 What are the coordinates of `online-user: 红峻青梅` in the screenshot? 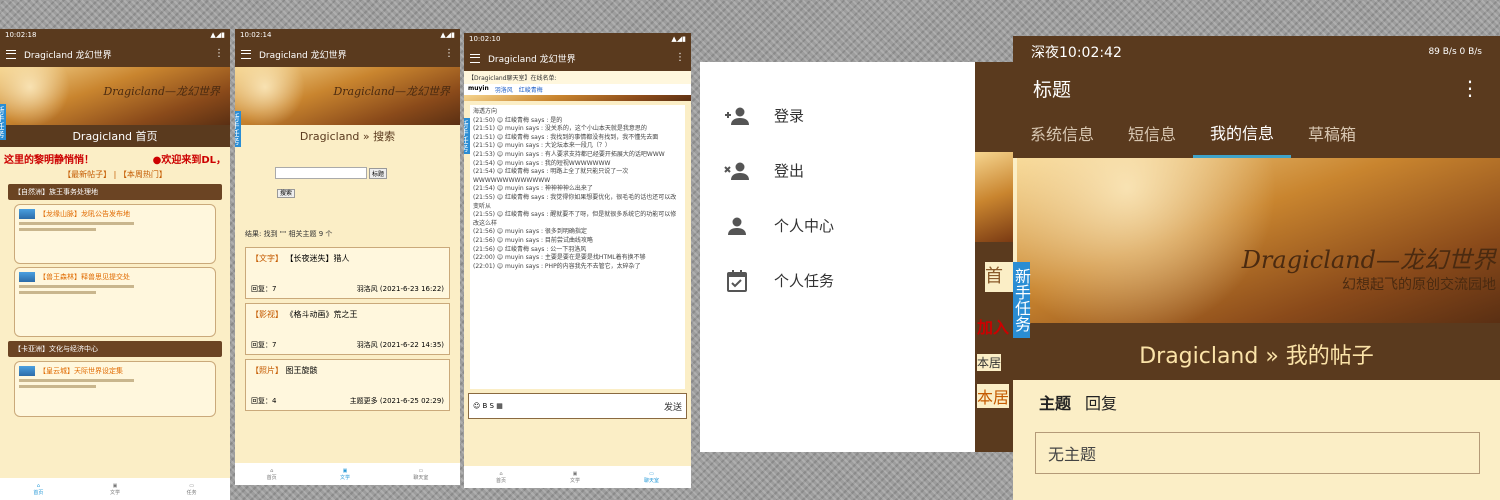 It's located at (531, 89).